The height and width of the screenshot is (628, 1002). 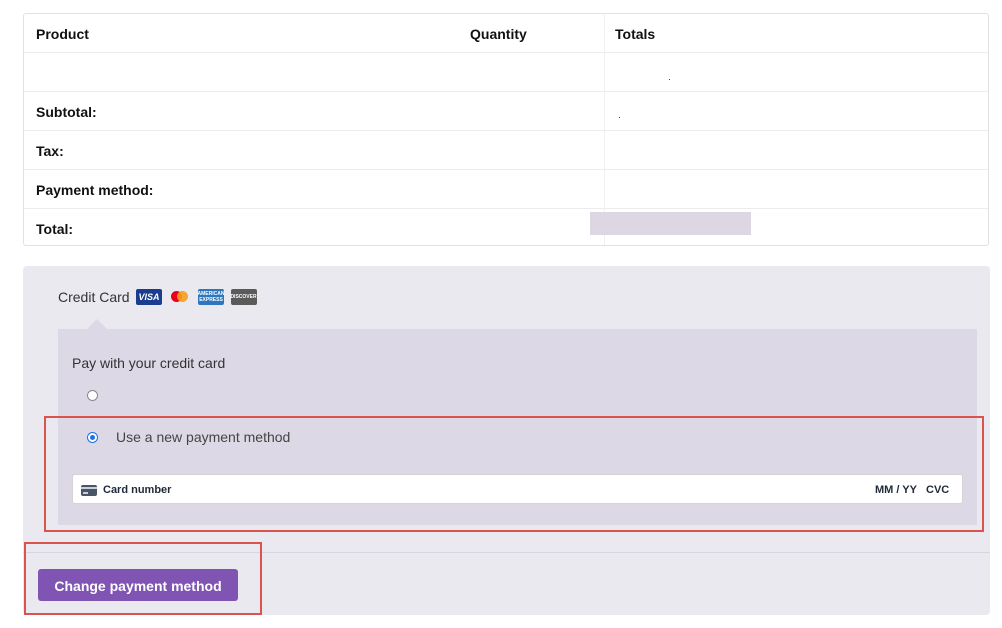 I want to click on payment-method-label: Payment method:, so click(x=95, y=190).